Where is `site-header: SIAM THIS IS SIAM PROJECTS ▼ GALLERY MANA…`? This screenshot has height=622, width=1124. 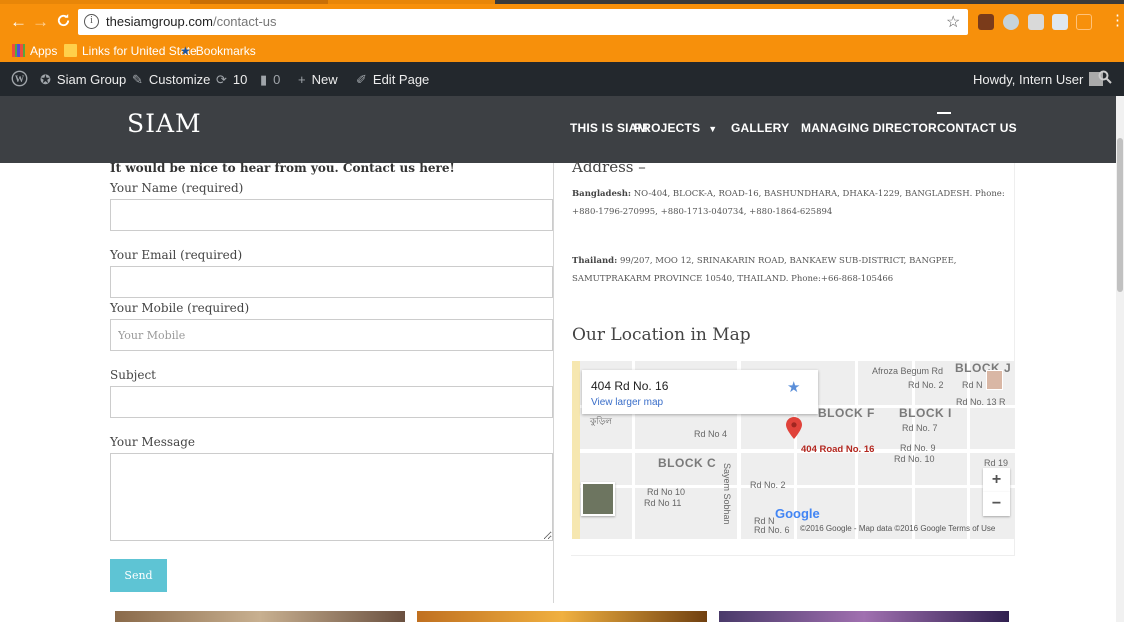
site-header: SIAM THIS IS SIAM PROJECTS ▼ GALLERY MANA… is located at coordinates (562, 129).